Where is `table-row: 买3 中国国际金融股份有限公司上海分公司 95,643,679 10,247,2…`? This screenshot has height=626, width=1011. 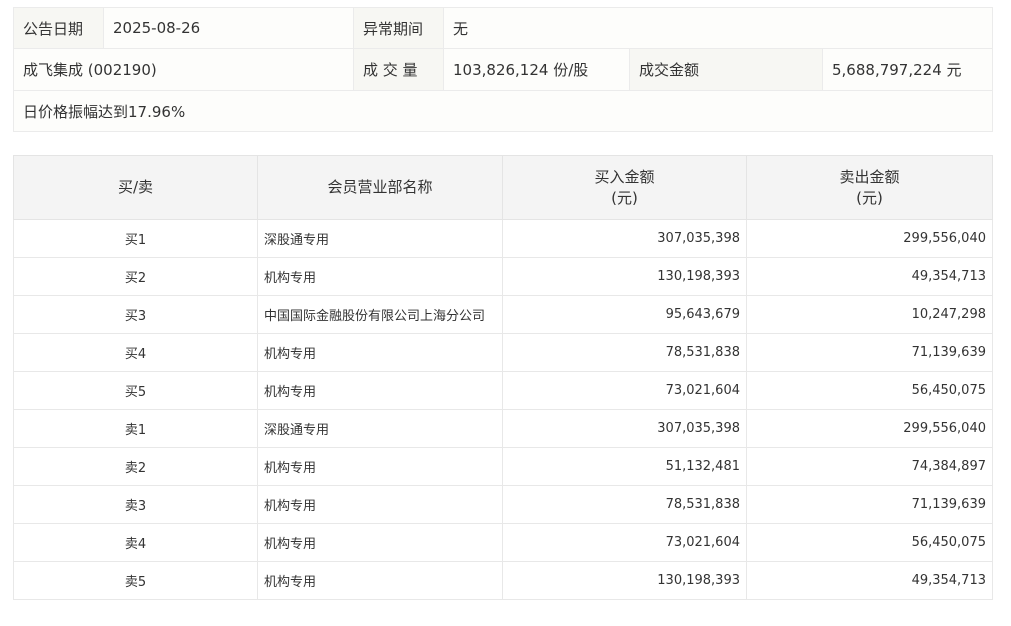
table-row: 买3 中国国际金融股份有限公司上海分公司 95,643,679 10,247,2… is located at coordinates (503, 314).